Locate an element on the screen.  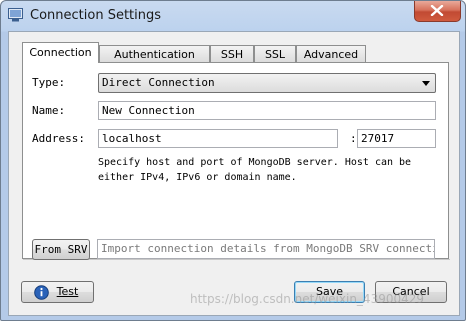
host-field: localhost is located at coordinates (218, 138).